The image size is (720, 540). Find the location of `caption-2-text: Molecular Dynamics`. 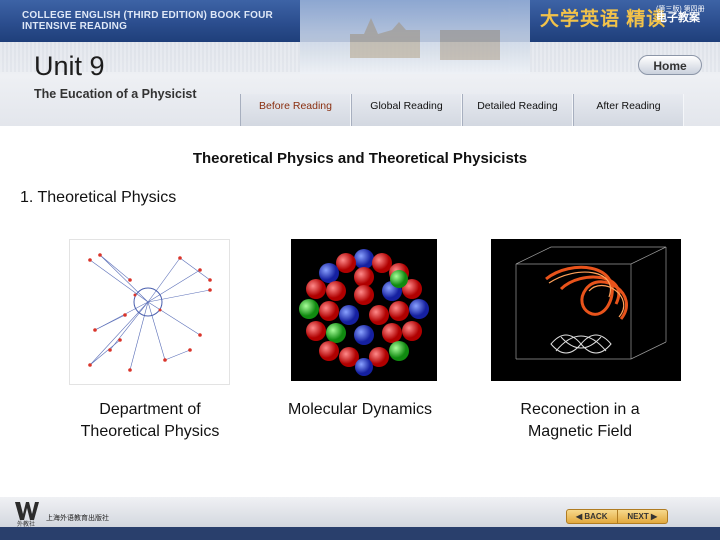

caption-2-text: Molecular Dynamics is located at coordinates (360, 409).